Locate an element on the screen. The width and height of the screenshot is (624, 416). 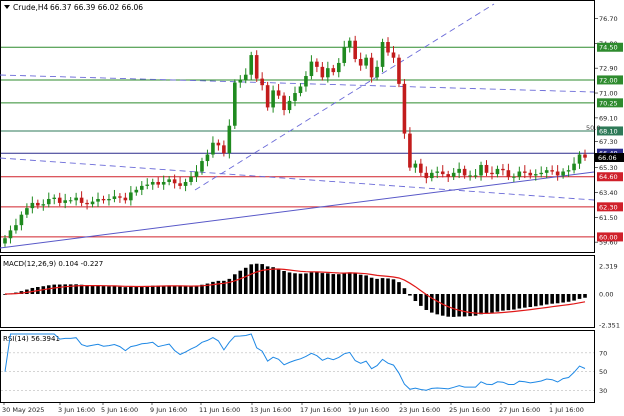
trendline-lower-dashed is located at coordinates (297, 179).